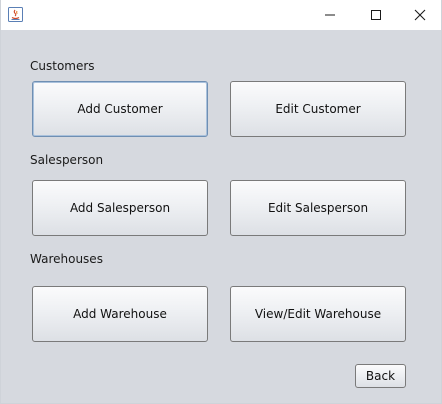 The image size is (442, 404). What do you see at coordinates (380, 376) in the screenshot?
I see `back-button: Back` at bounding box center [380, 376].